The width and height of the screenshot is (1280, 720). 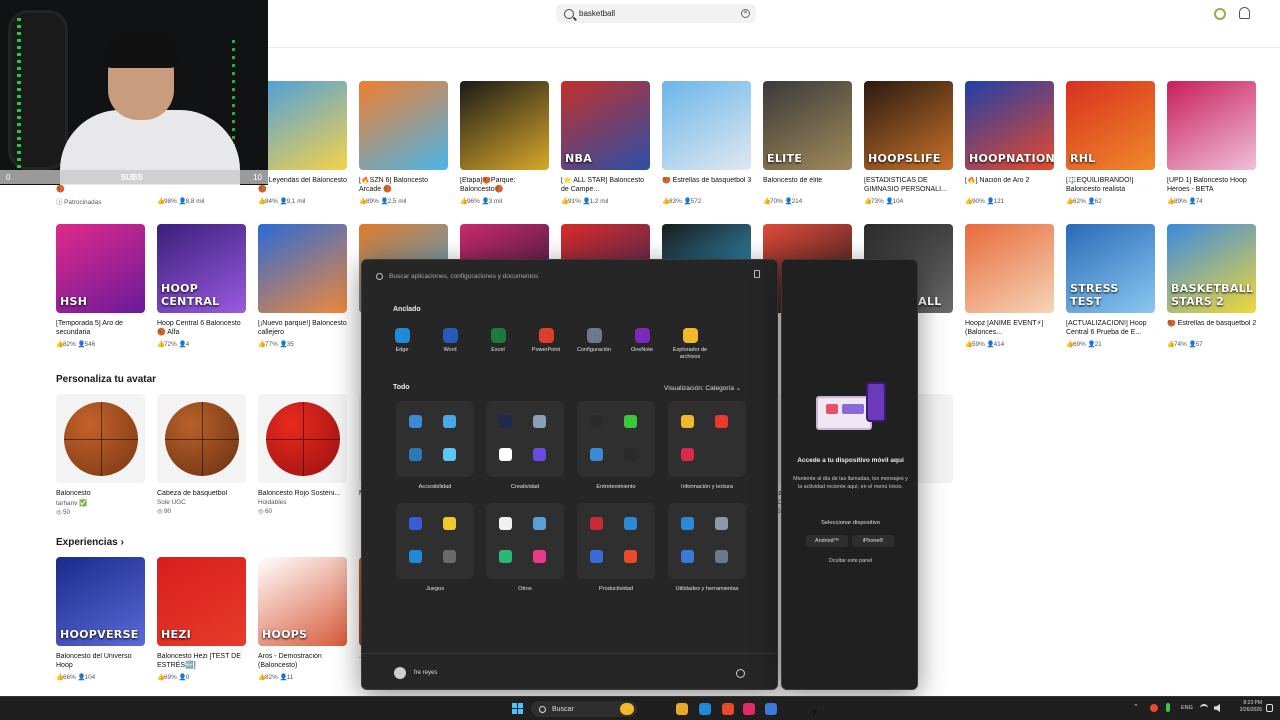 I want to click on robux-icon, so click(x=1220, y=14).